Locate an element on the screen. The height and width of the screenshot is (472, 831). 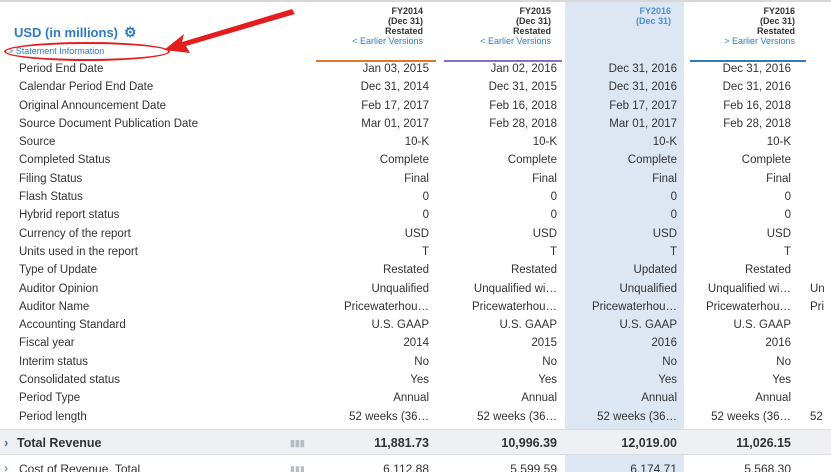
table-row: Filing Status Final Final Final Final is located at coordinates (415, 180).